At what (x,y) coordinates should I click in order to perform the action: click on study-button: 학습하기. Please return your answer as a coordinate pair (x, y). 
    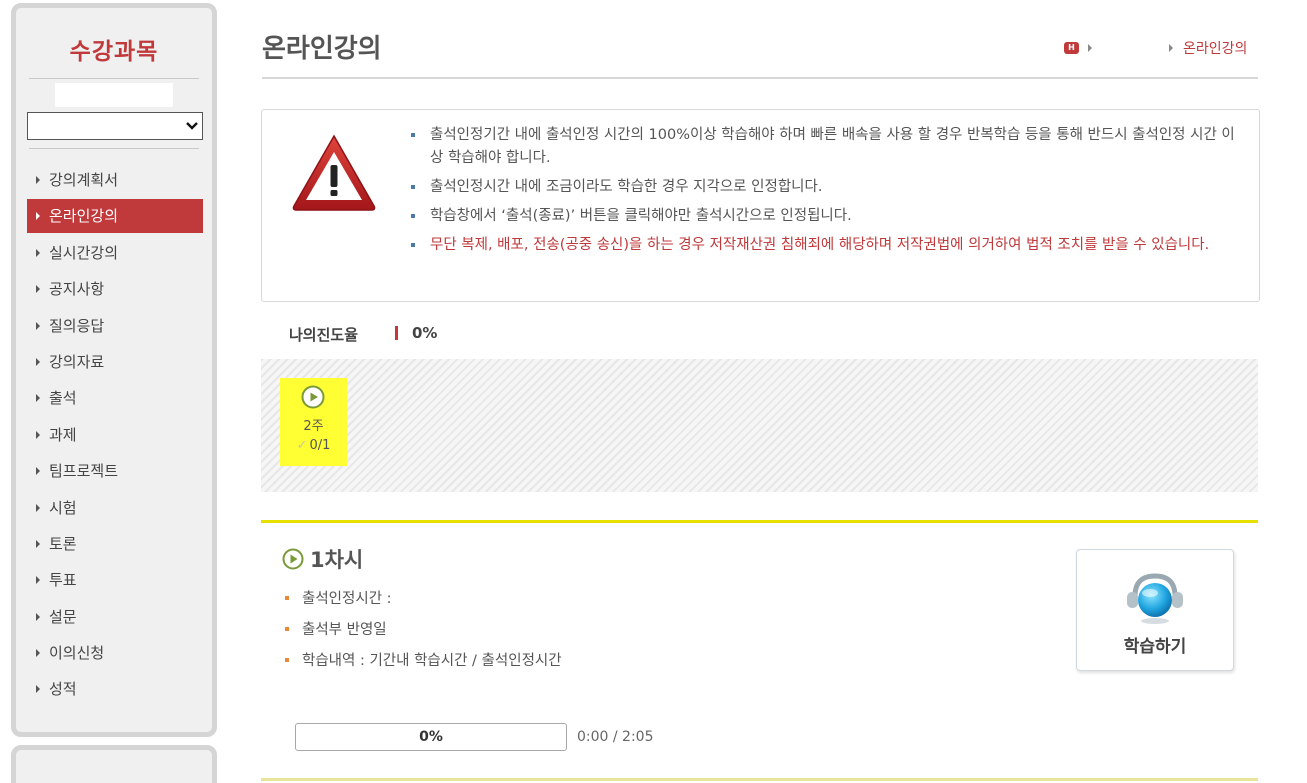
    Looking at the image, I should click on (1155, 610).